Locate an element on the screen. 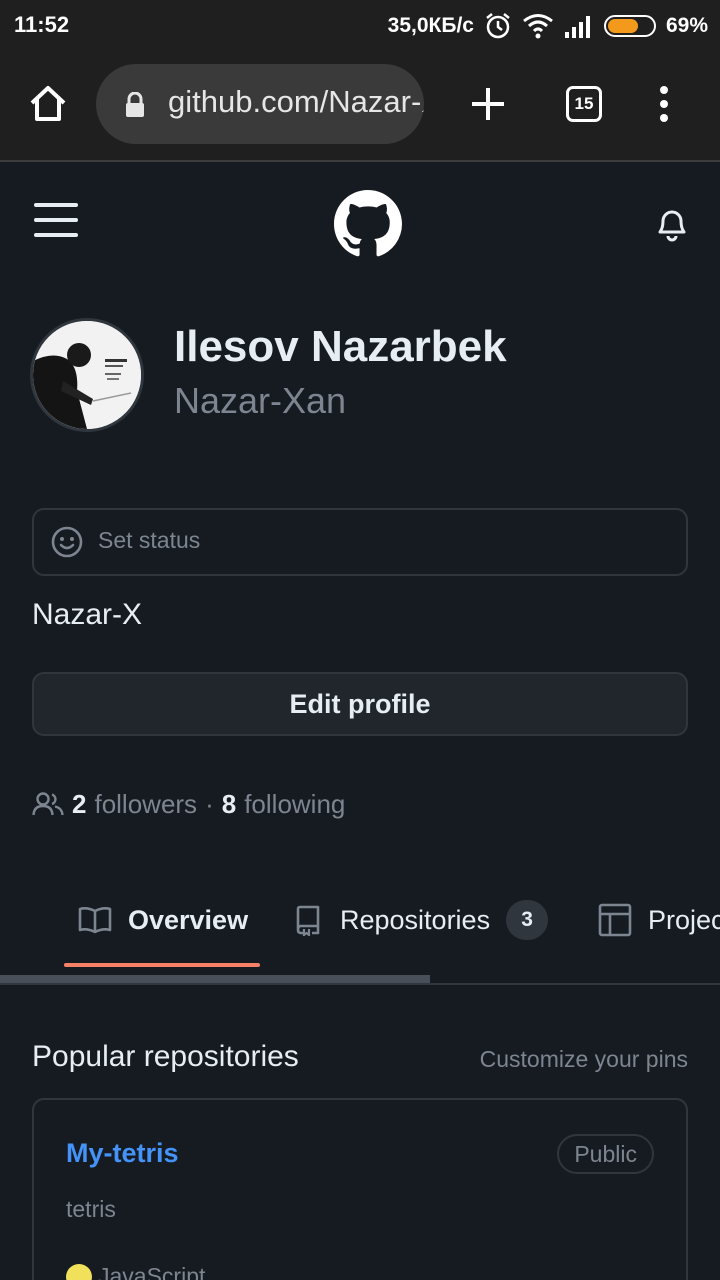 The height and width of the screenshot is (1280, 720). book-icon is located at coordinates (95, 920).